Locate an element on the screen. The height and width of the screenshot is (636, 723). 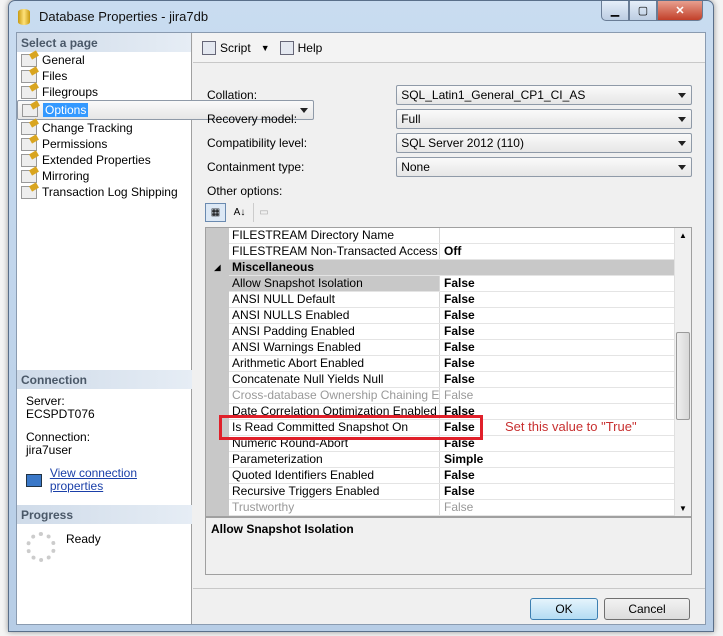
grid-property-row: Arithmetic Abort Enabled False is located at coordinates (440, 364).